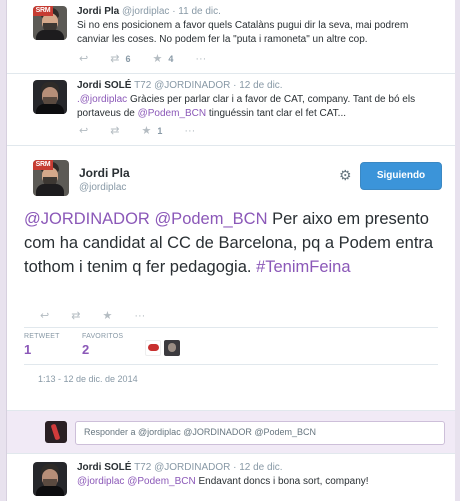 This screenshot has width=460, height=501. I want to click on retweet-stat: RETWEET 1, so click(53, 345).